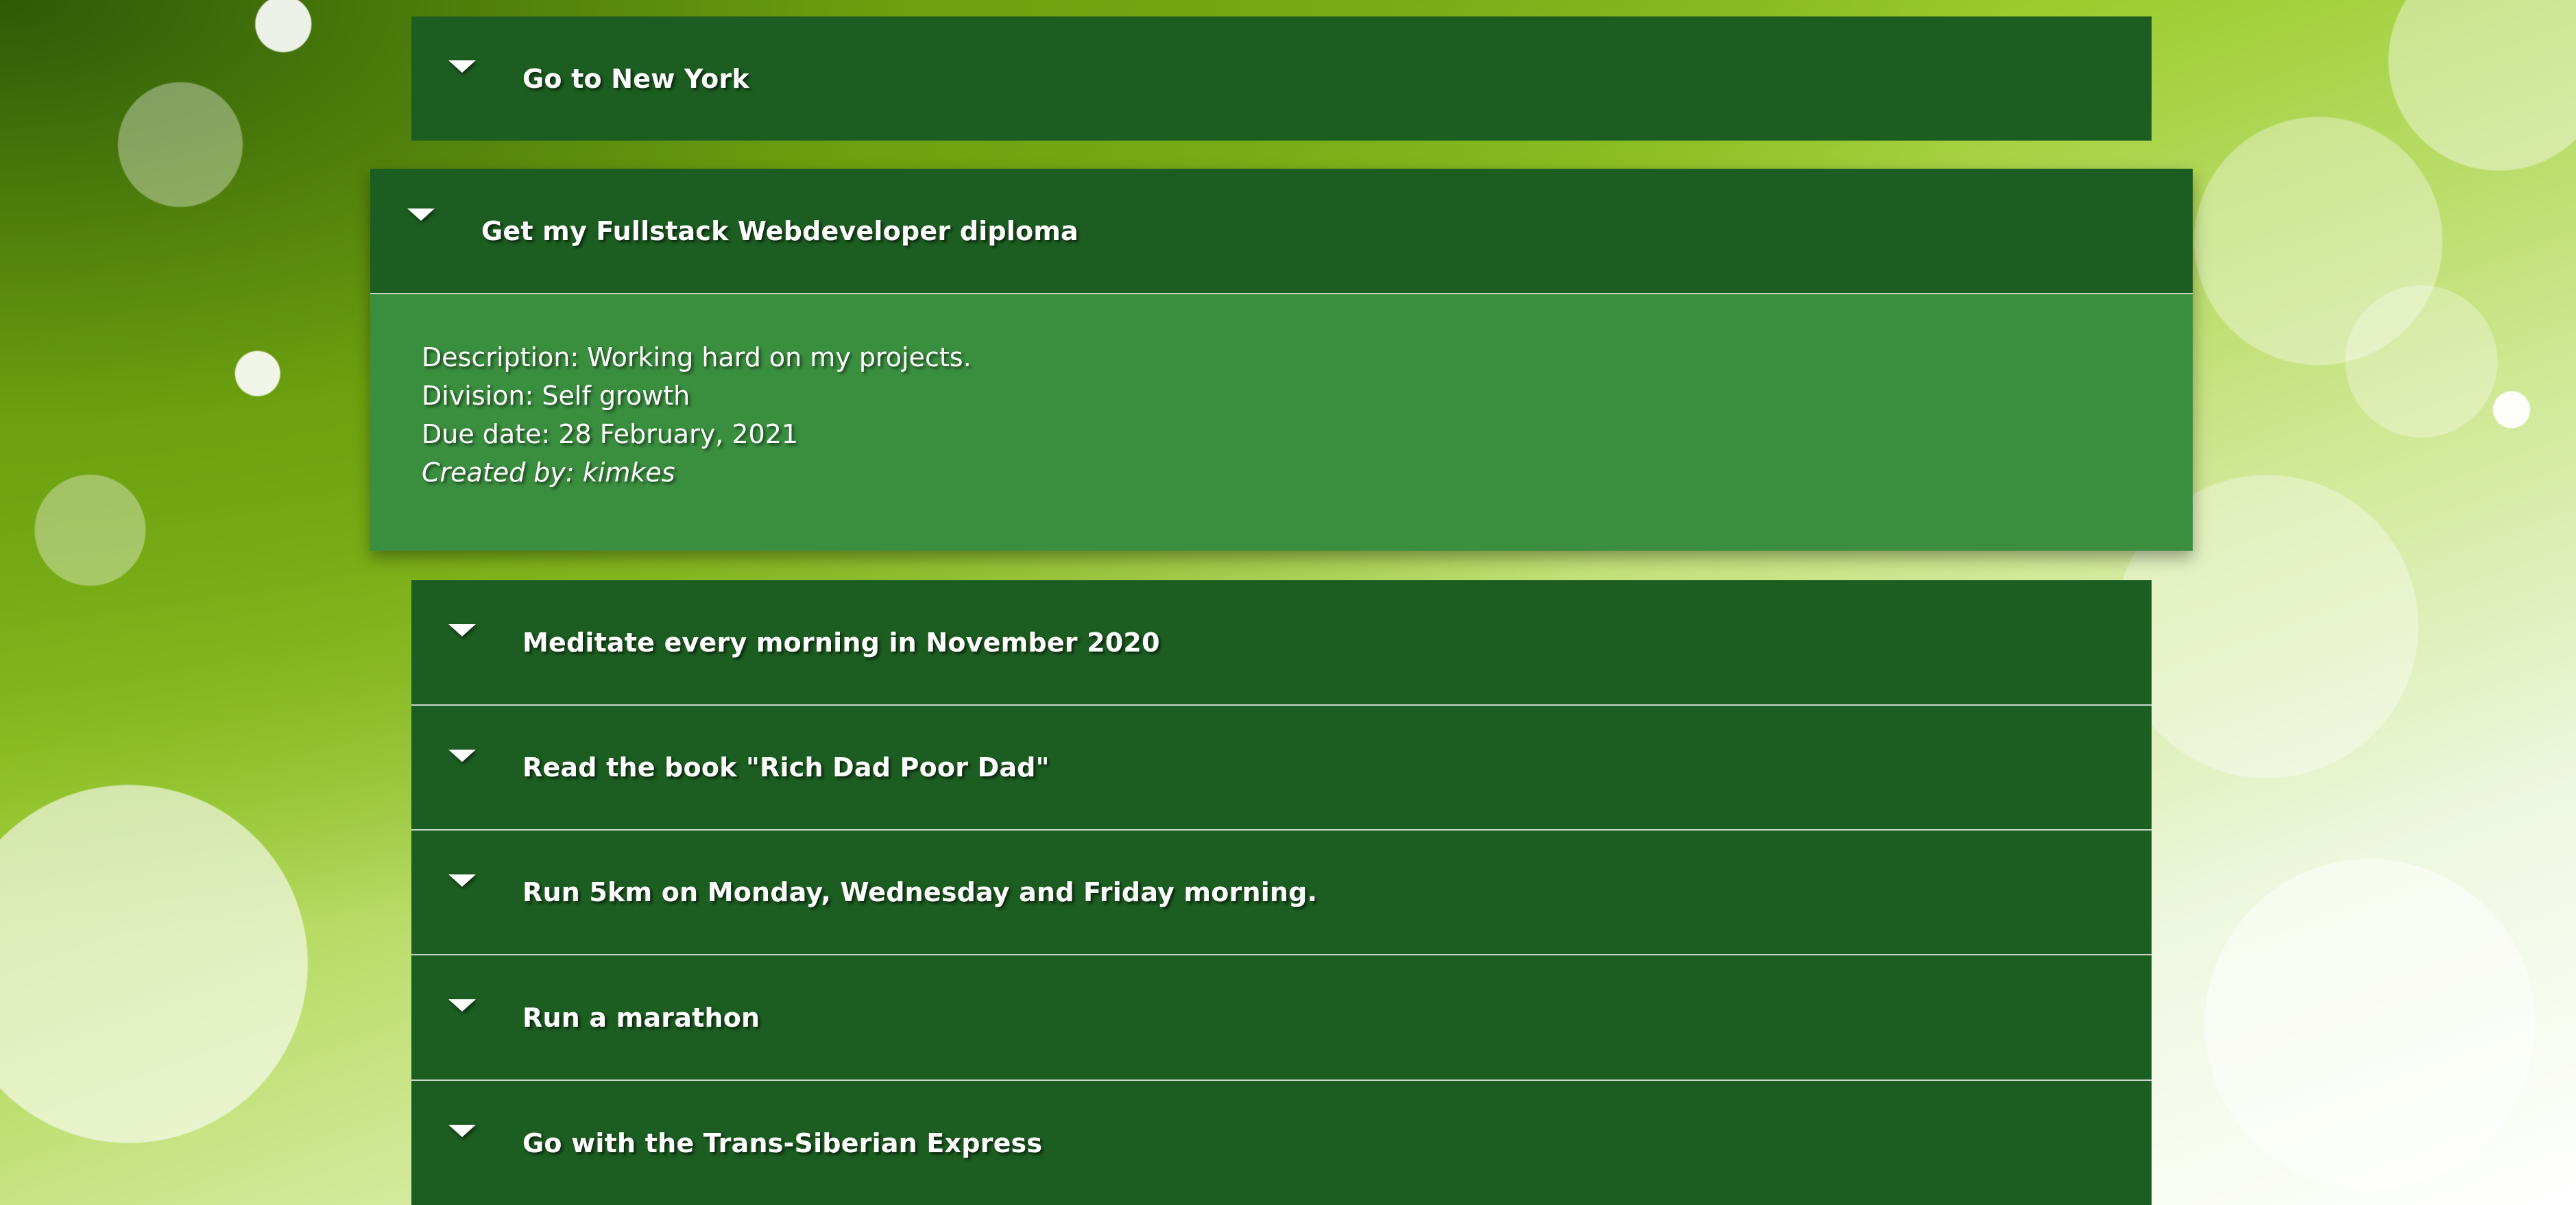 Image resolution: width=2576 pixels, height=1205 pixels. I want to click on goal-item: Meditate every morning in November 2020, so click(1282, 642).